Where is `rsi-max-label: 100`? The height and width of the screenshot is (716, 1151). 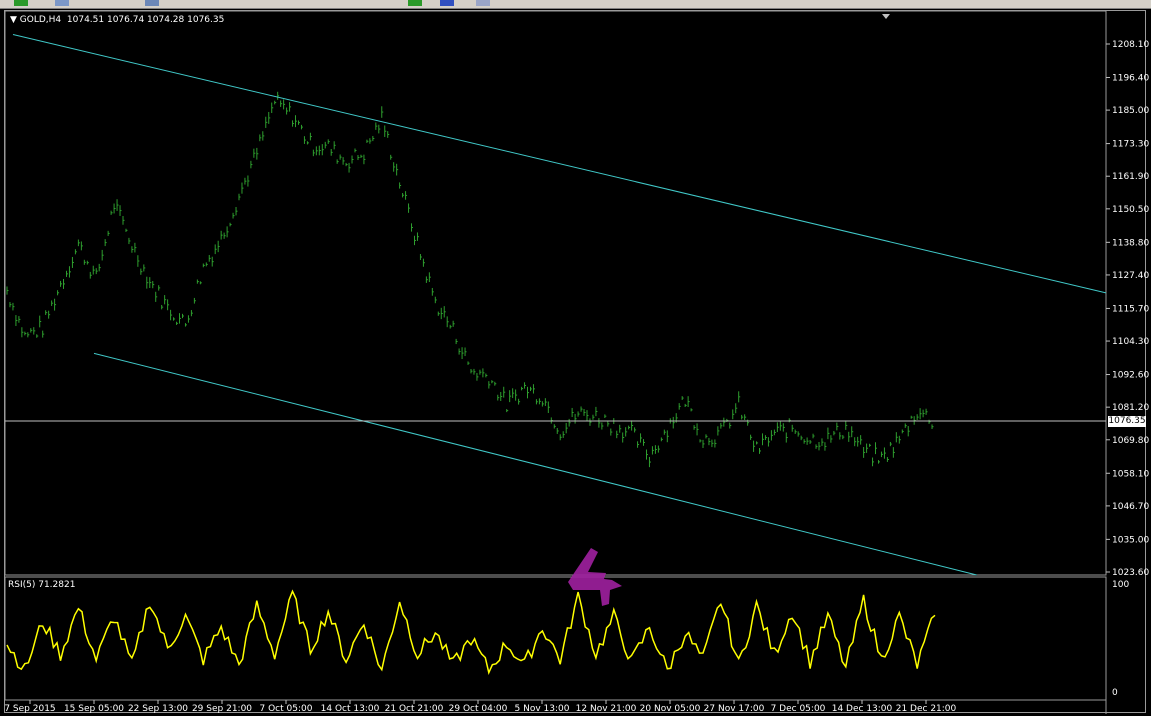
rsi-max-label: 100 is located at coordinates (1120, 585).